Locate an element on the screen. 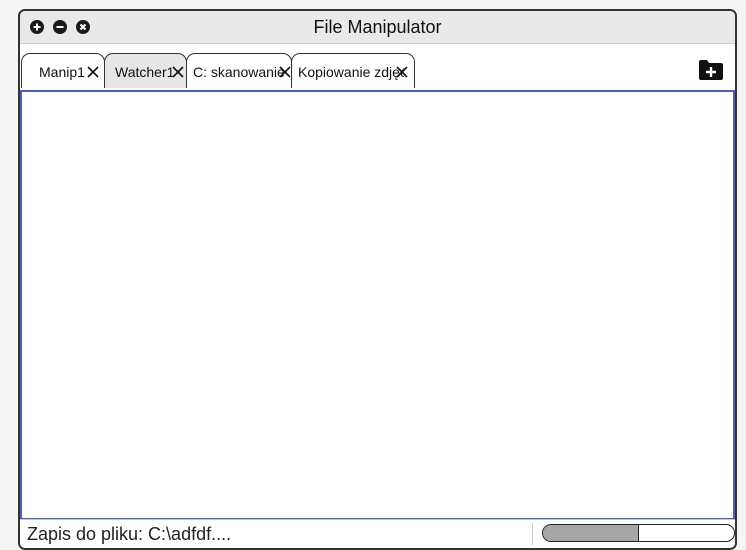 This screenshot has width=746, height=550. tab-watcher1: Watcher1 is located at coordinates (145, 70).